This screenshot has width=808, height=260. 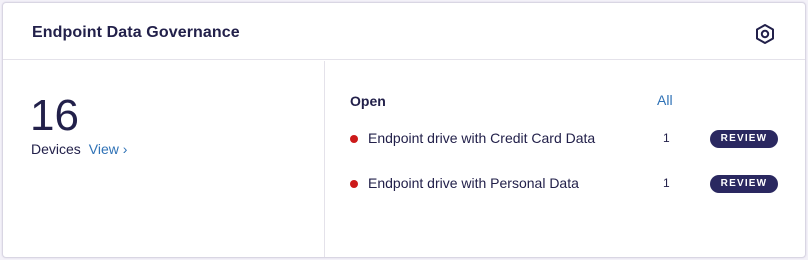 What do you see at coordinates (56, 149) in the screenshot?
I see `devices-label: Devices` at bounding box center [56, 149].